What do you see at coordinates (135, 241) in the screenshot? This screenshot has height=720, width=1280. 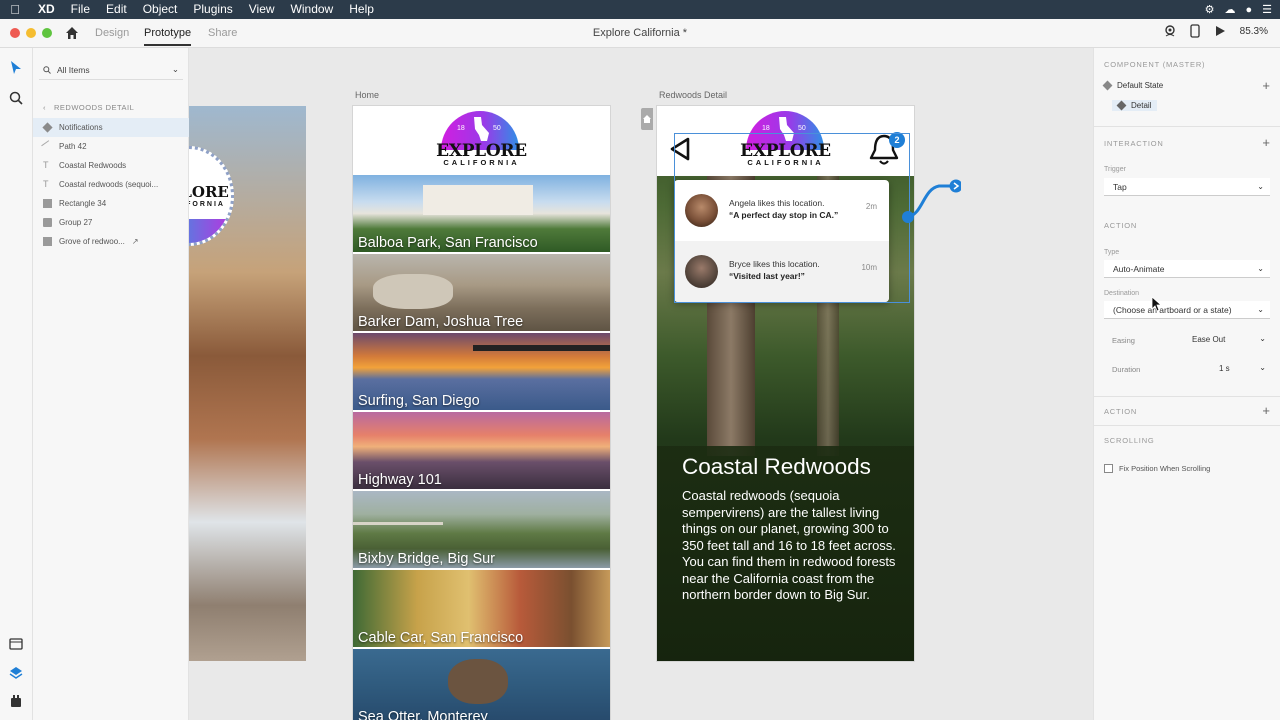 I see `external-link-icon: ↗` at bounding box center [135, 241].